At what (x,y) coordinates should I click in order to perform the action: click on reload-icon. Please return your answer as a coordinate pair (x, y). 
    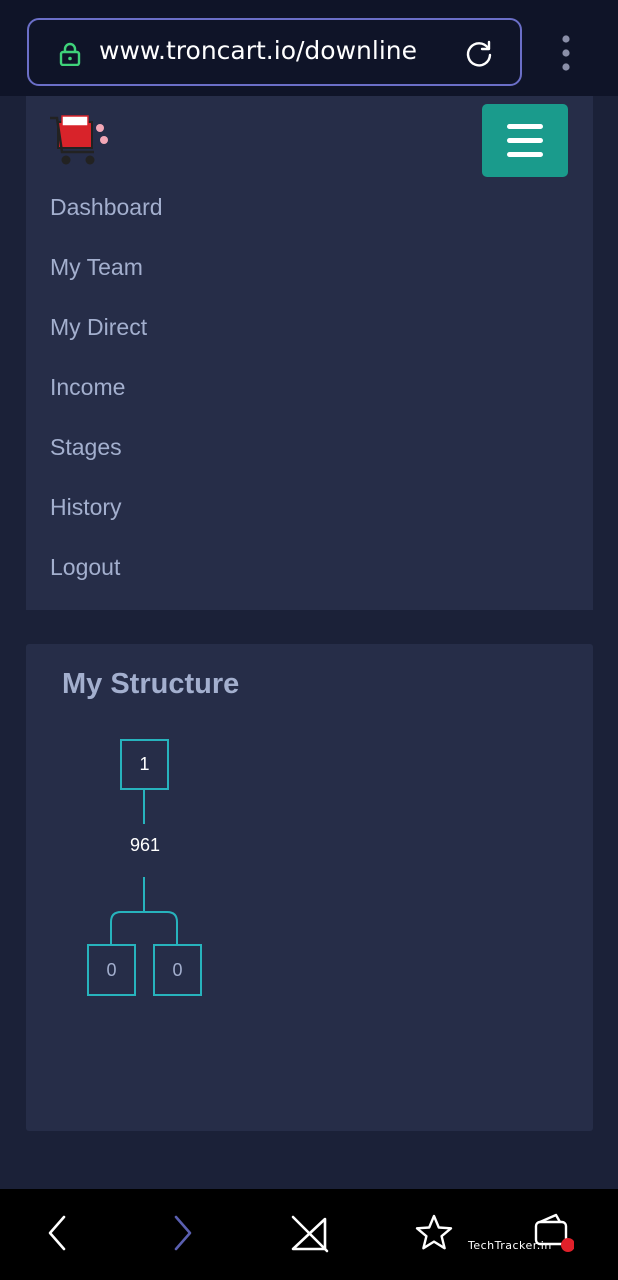
    Looking at the image, I should click on (479, 54).